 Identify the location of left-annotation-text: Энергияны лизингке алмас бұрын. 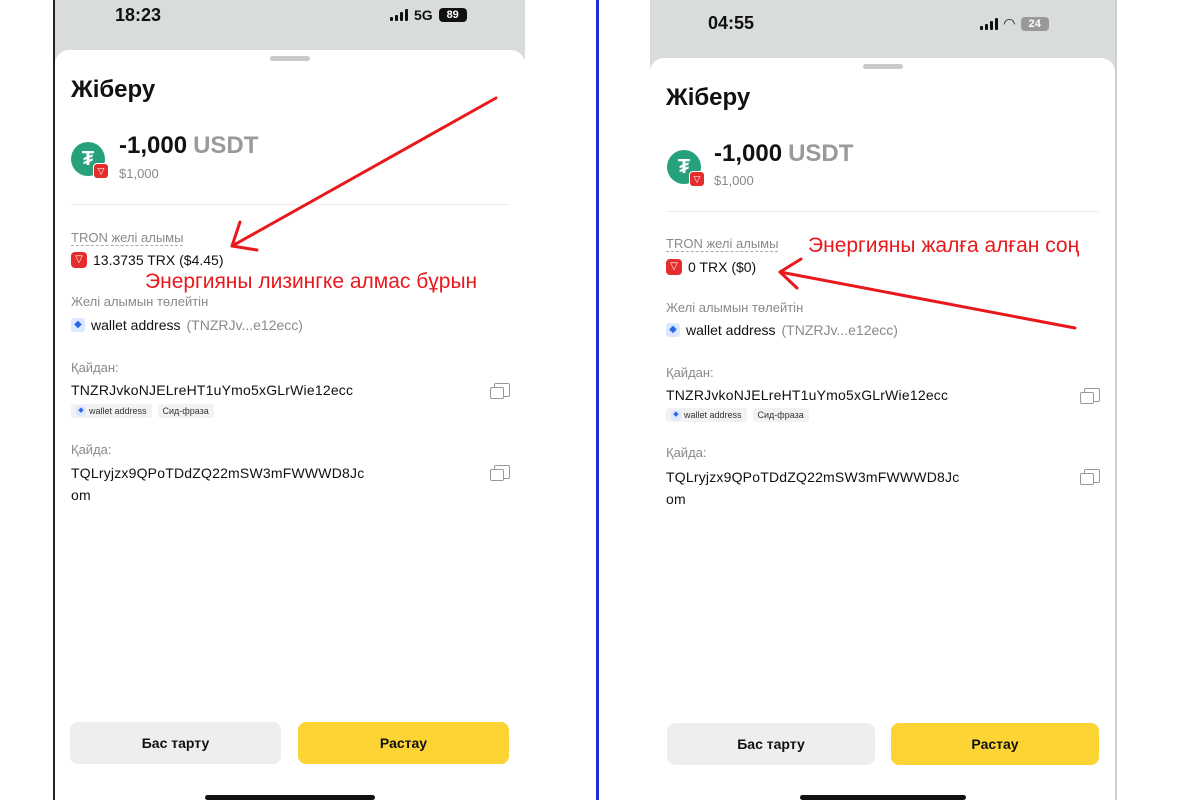
(311, 281).